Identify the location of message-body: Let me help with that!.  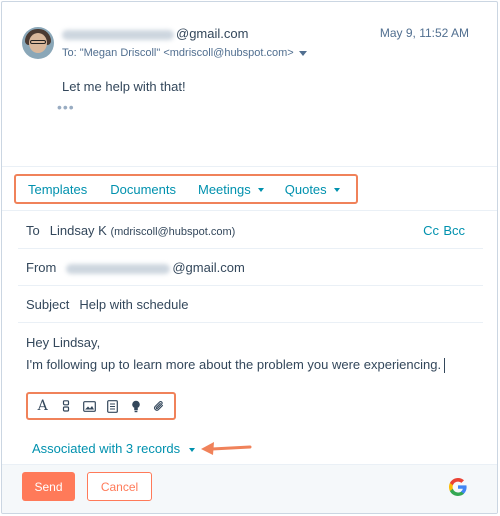
(124, 86).